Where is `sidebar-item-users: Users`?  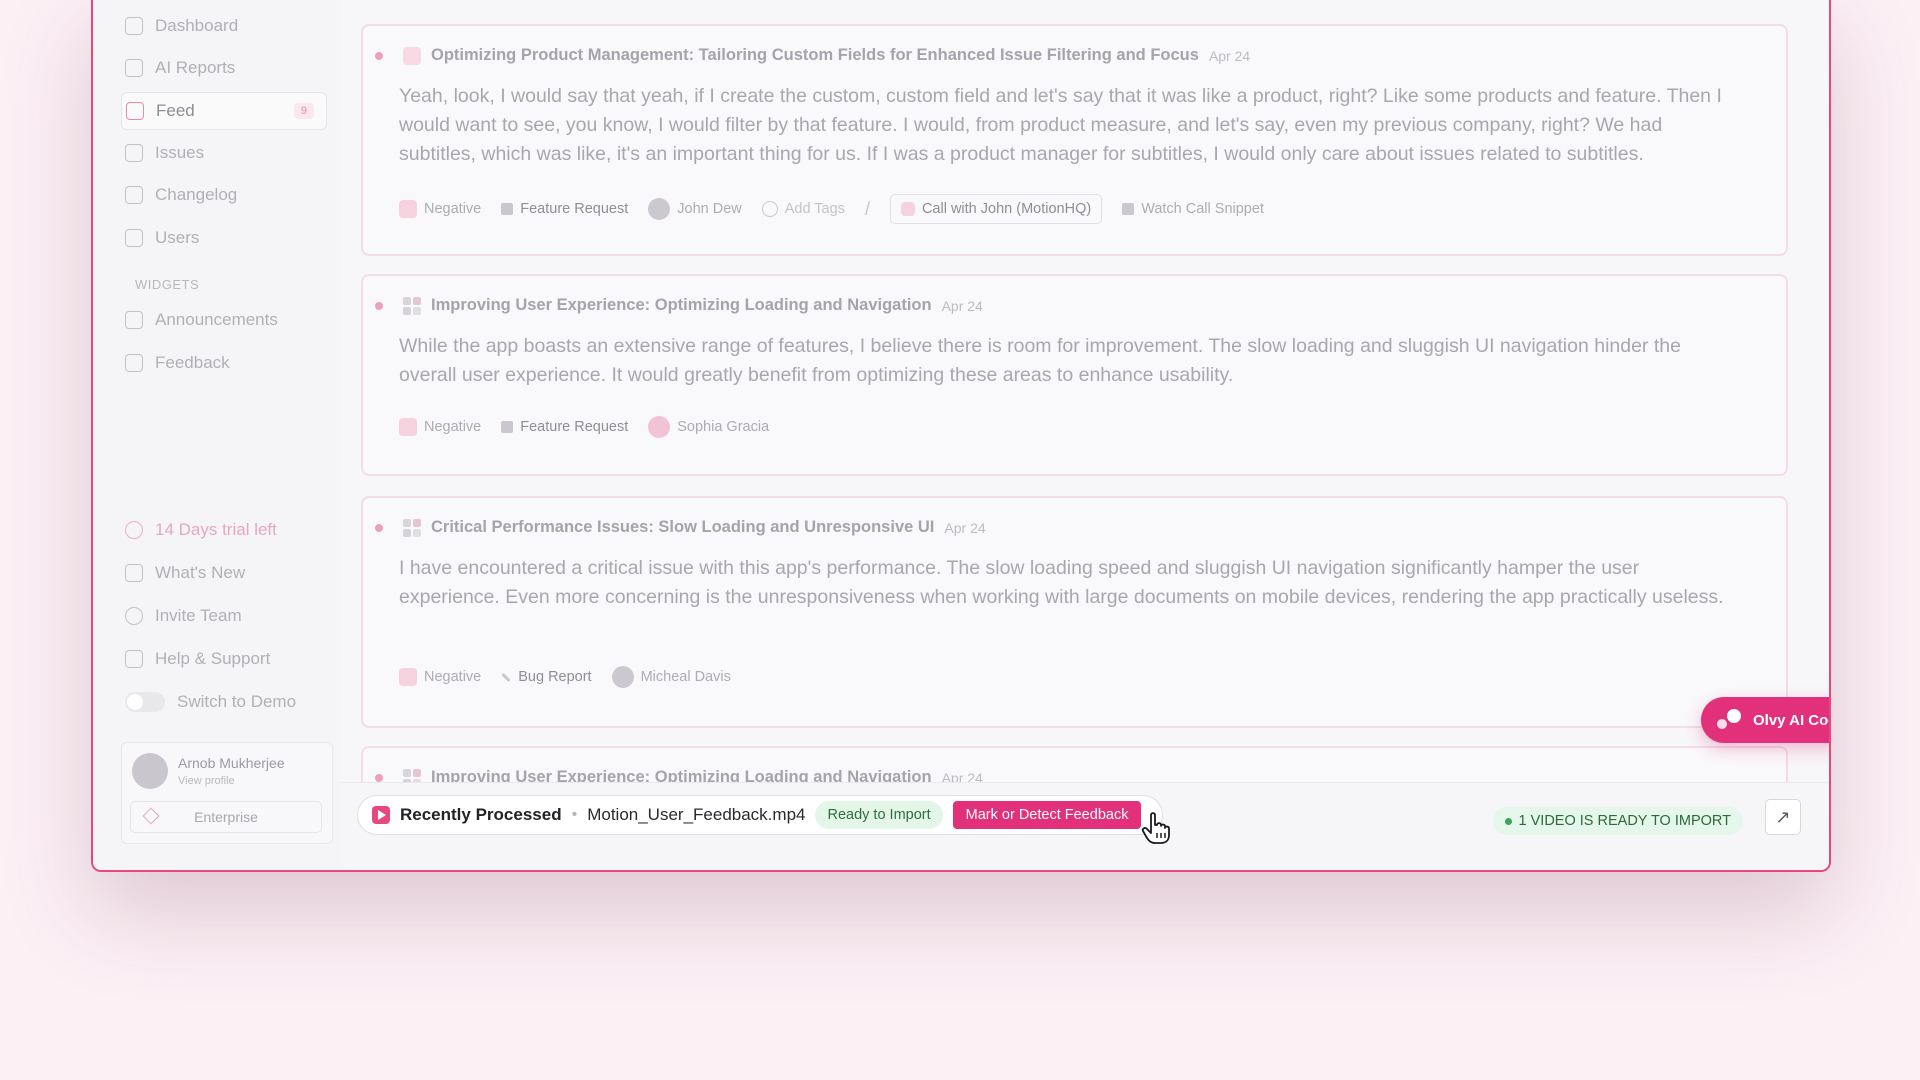 sidebar-item-users: Users is located at coordinates (223, 238).